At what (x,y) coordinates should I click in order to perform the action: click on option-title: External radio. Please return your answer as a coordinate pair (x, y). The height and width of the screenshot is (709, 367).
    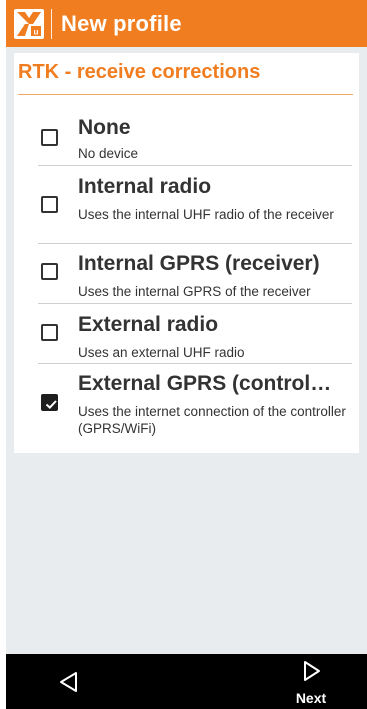
    Looking at the image, I should click on (148, 324).